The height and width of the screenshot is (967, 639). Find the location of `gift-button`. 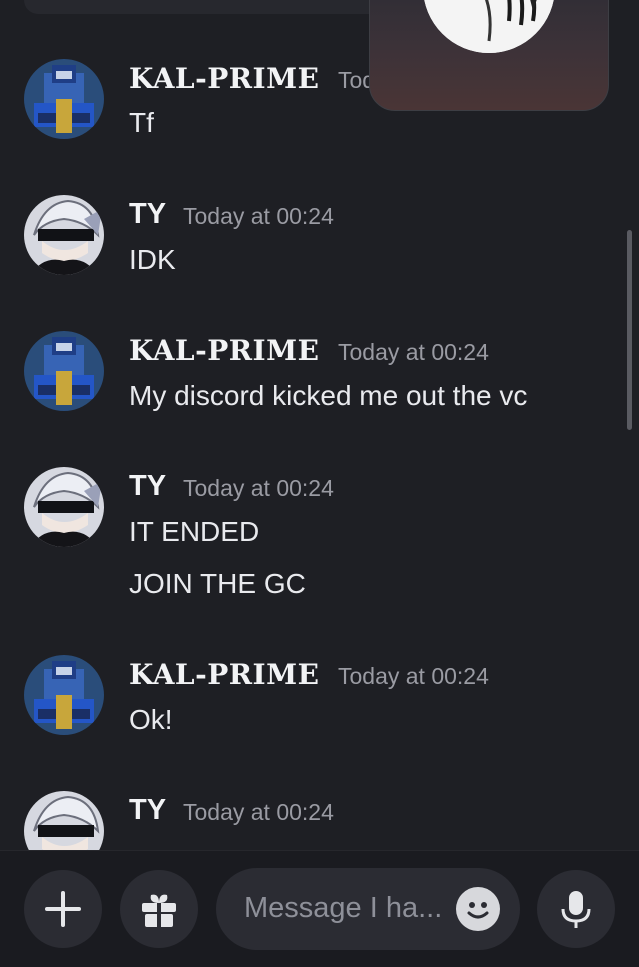

gift-button is located at coordinates (159, 909).